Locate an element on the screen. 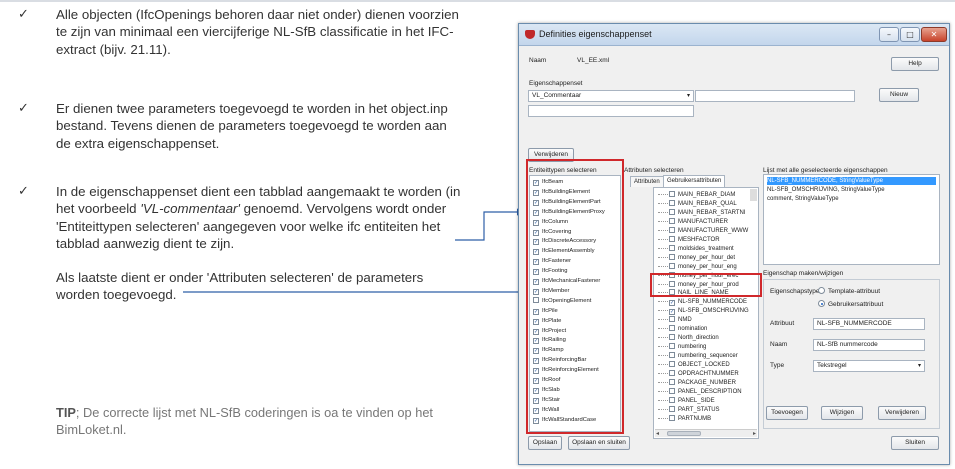 The height and width of the screenshot is (469, 955). attribute-item: MAIN_REBAR_STARTNI is located at coordinates (701, 212).